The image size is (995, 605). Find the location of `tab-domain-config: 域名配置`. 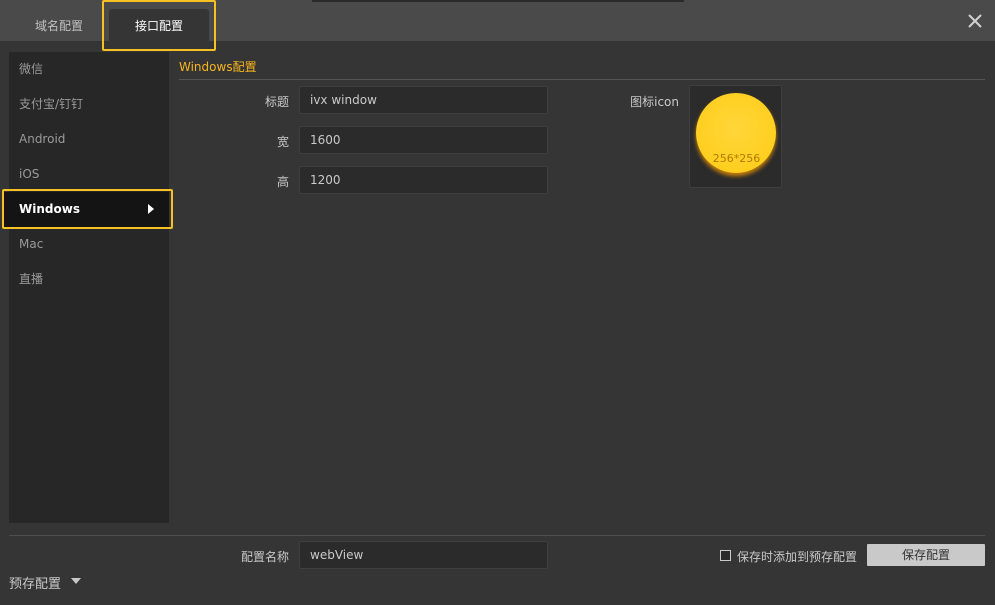

tab-domain-config: 域名配置 is located at coordinates (59, 25).